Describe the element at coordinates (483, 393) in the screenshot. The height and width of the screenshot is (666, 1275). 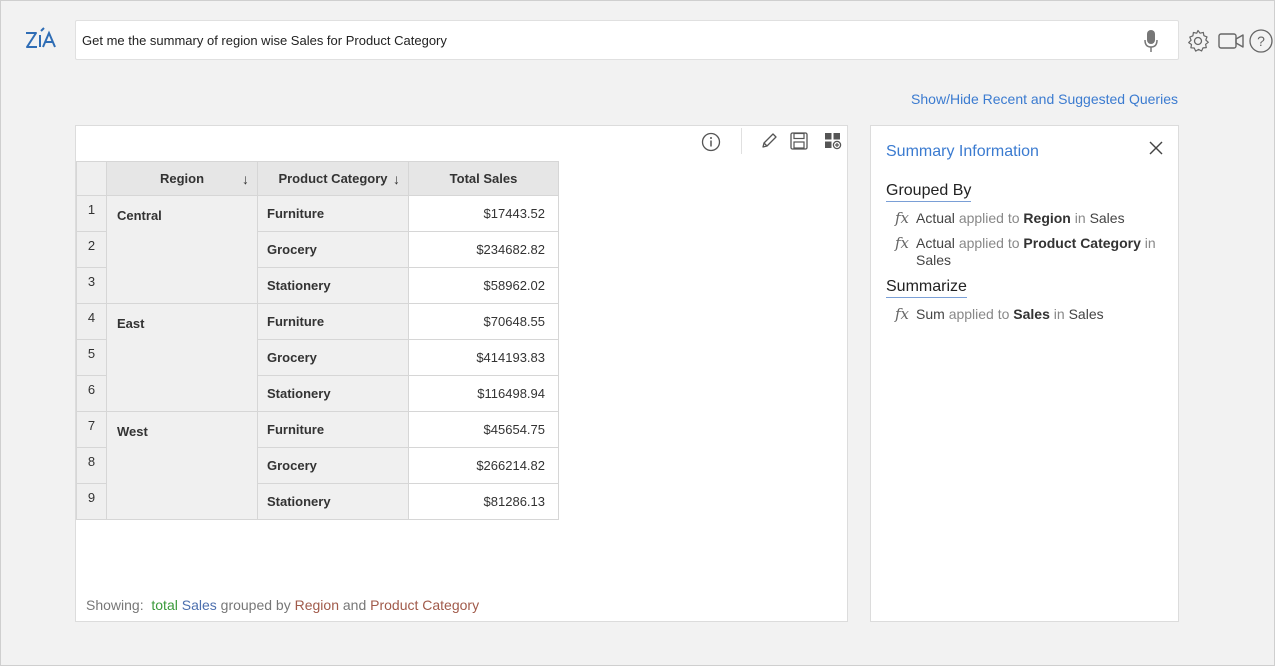
I see `sales-value-cell: $116498.94` at that location.